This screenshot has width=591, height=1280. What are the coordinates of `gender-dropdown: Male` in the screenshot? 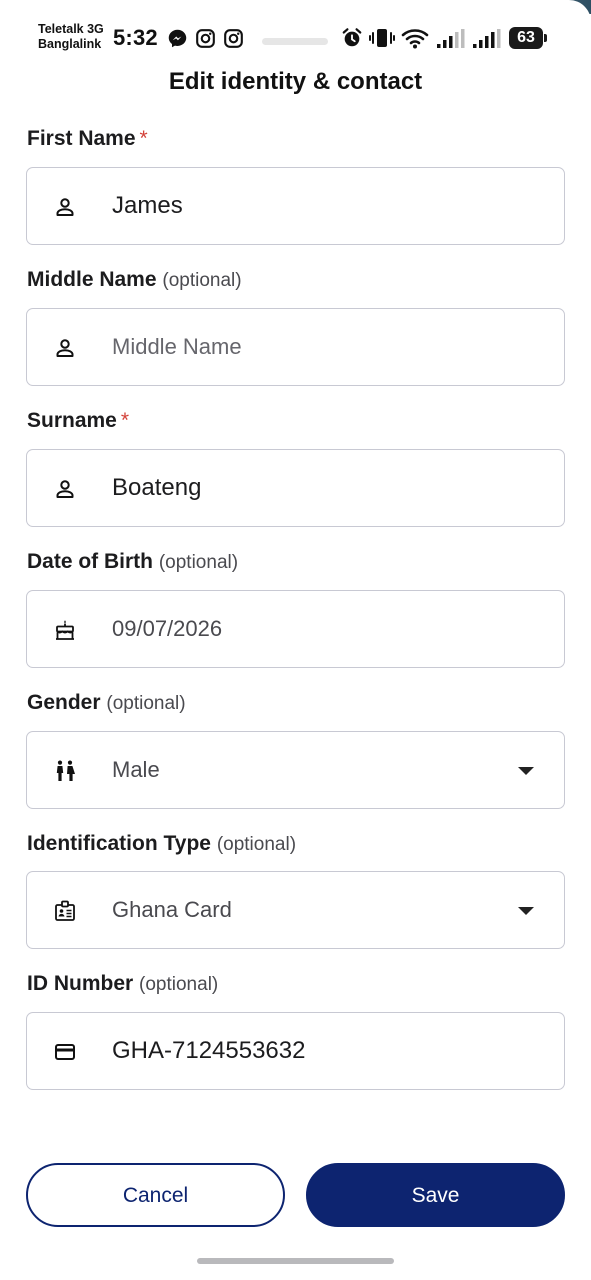 It's located at (295, 770).